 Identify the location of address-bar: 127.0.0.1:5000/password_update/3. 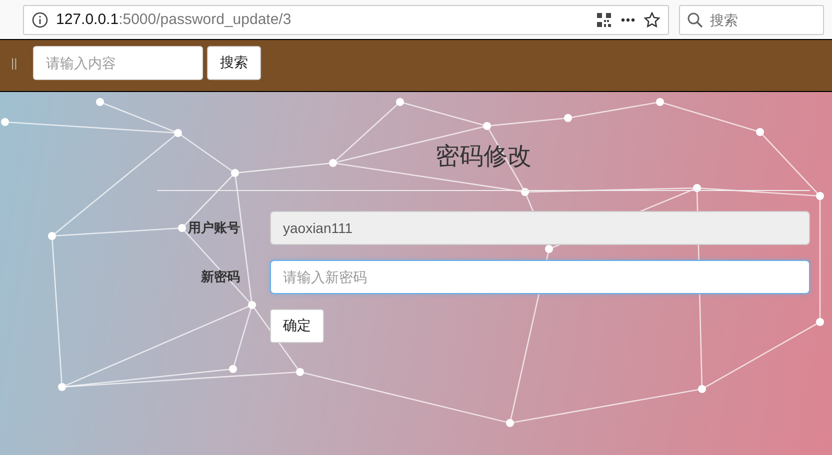
(346, 19).